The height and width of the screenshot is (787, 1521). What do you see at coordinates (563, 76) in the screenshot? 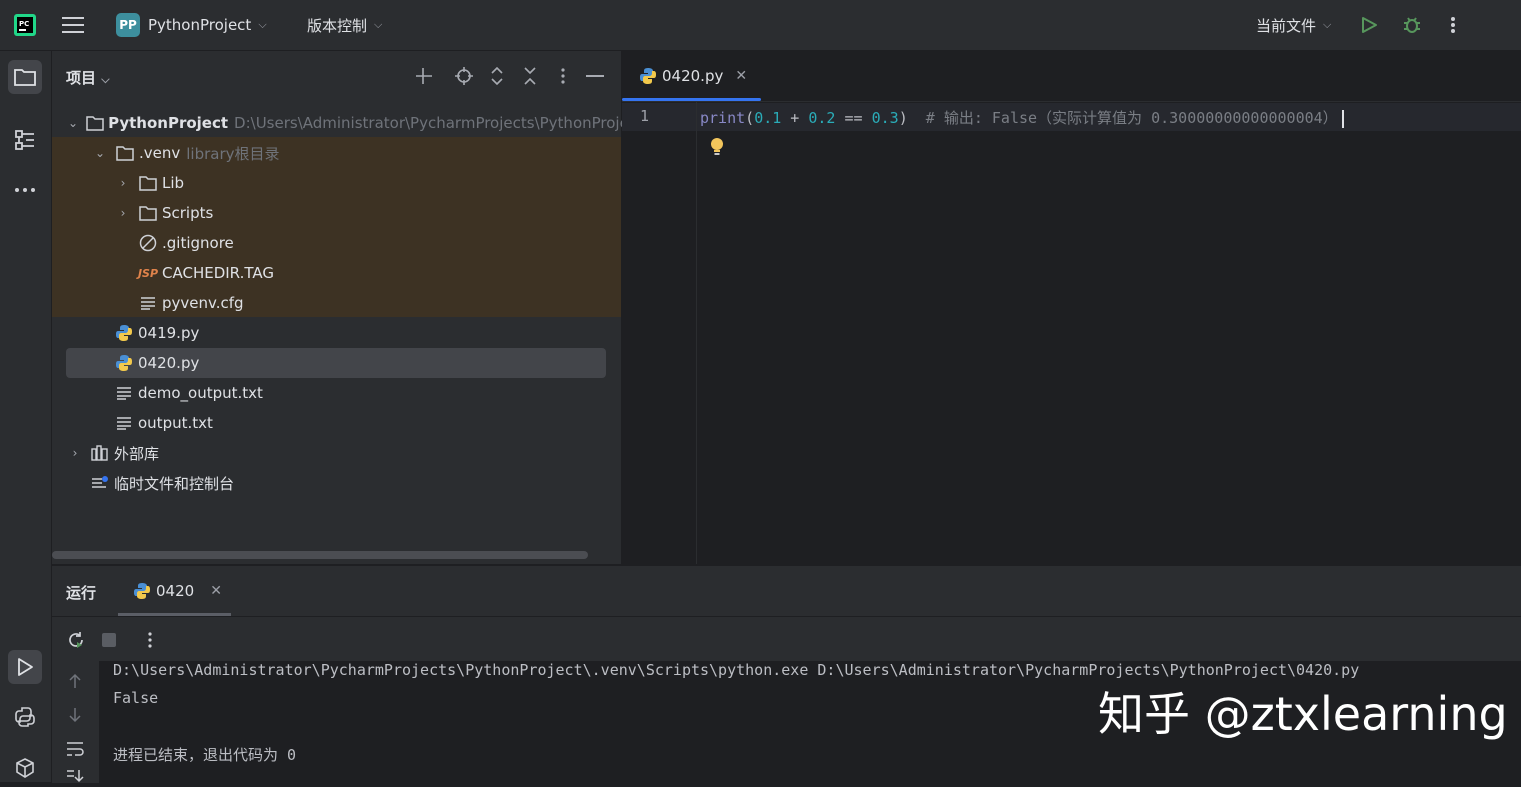
I see `options-icon` at bounding box center [563, 76].